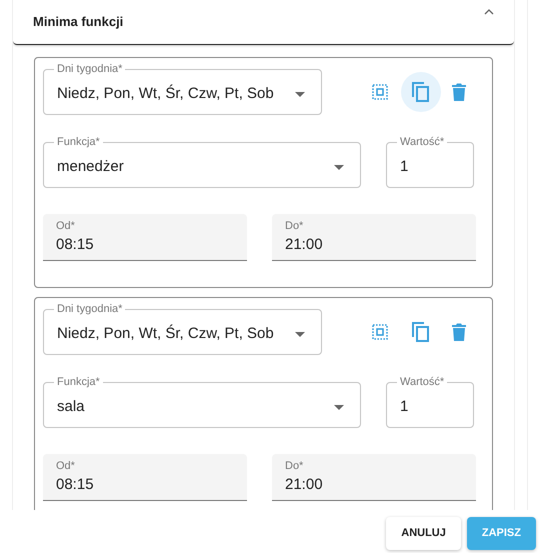 Image resolution: width=545 pixels, height=553 pixels. I want to click on select-field: Funkcja* menedżer, so click(202, 161).